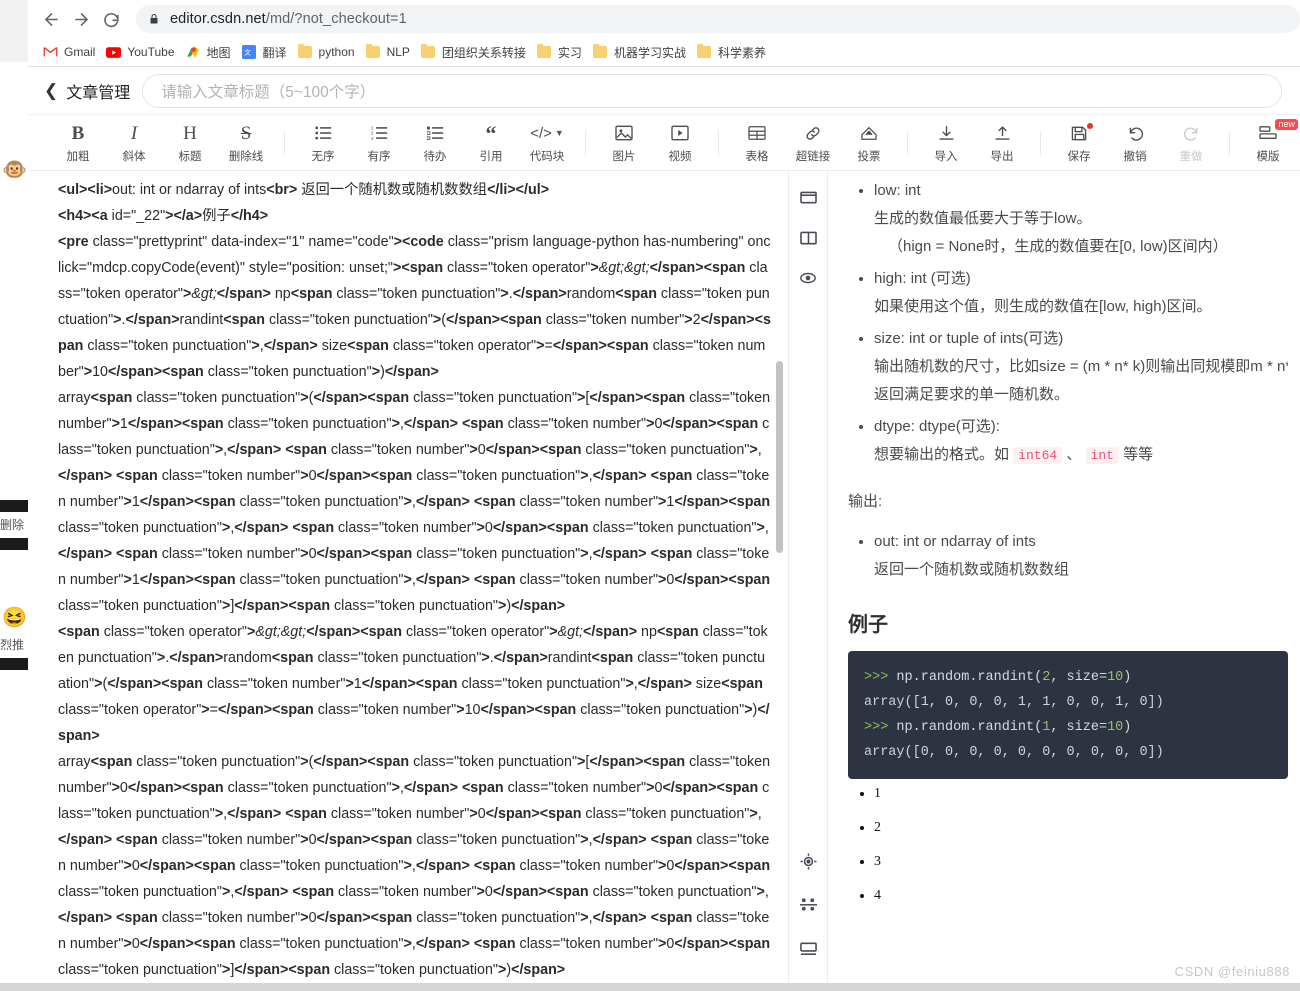 The image size is (1300, 991). What do you see at coordinates (757, 133) in the screenshot?
I see `table-icon` at bounding box center [757, 133].